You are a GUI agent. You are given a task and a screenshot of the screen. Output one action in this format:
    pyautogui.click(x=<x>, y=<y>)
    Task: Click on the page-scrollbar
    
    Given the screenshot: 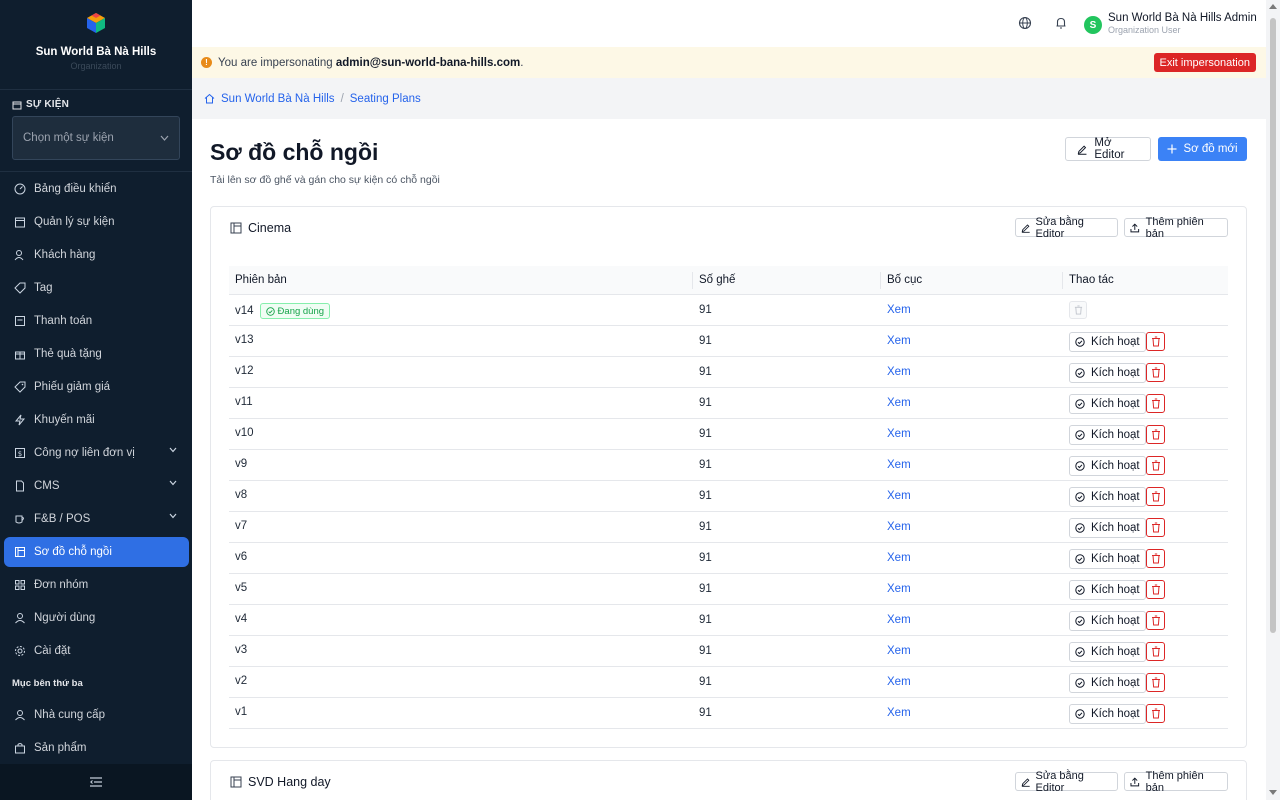 What is the action you would take?
    pyautogui.click(x=1273, y=400)
    